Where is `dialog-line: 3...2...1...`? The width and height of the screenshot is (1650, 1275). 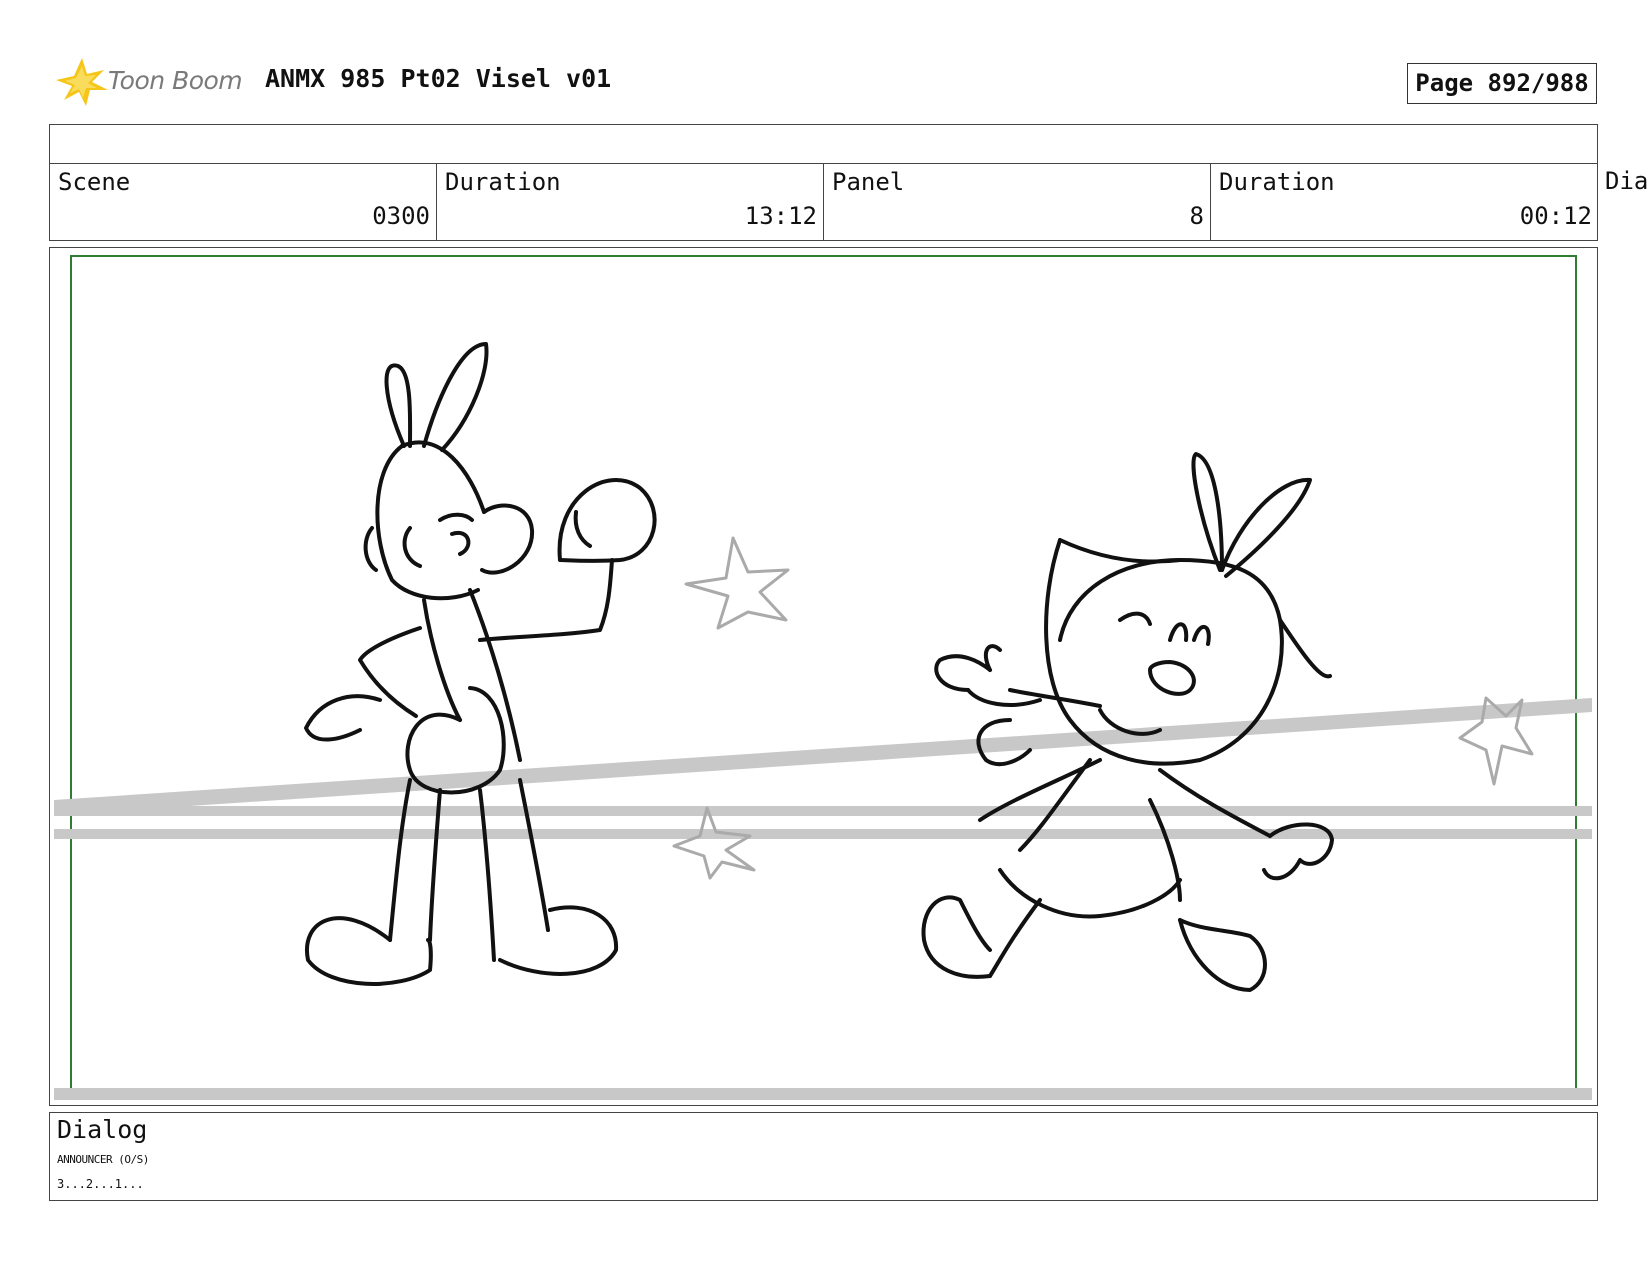
dialog-line: 3...2...1... is located at coordinates (100, 1184).